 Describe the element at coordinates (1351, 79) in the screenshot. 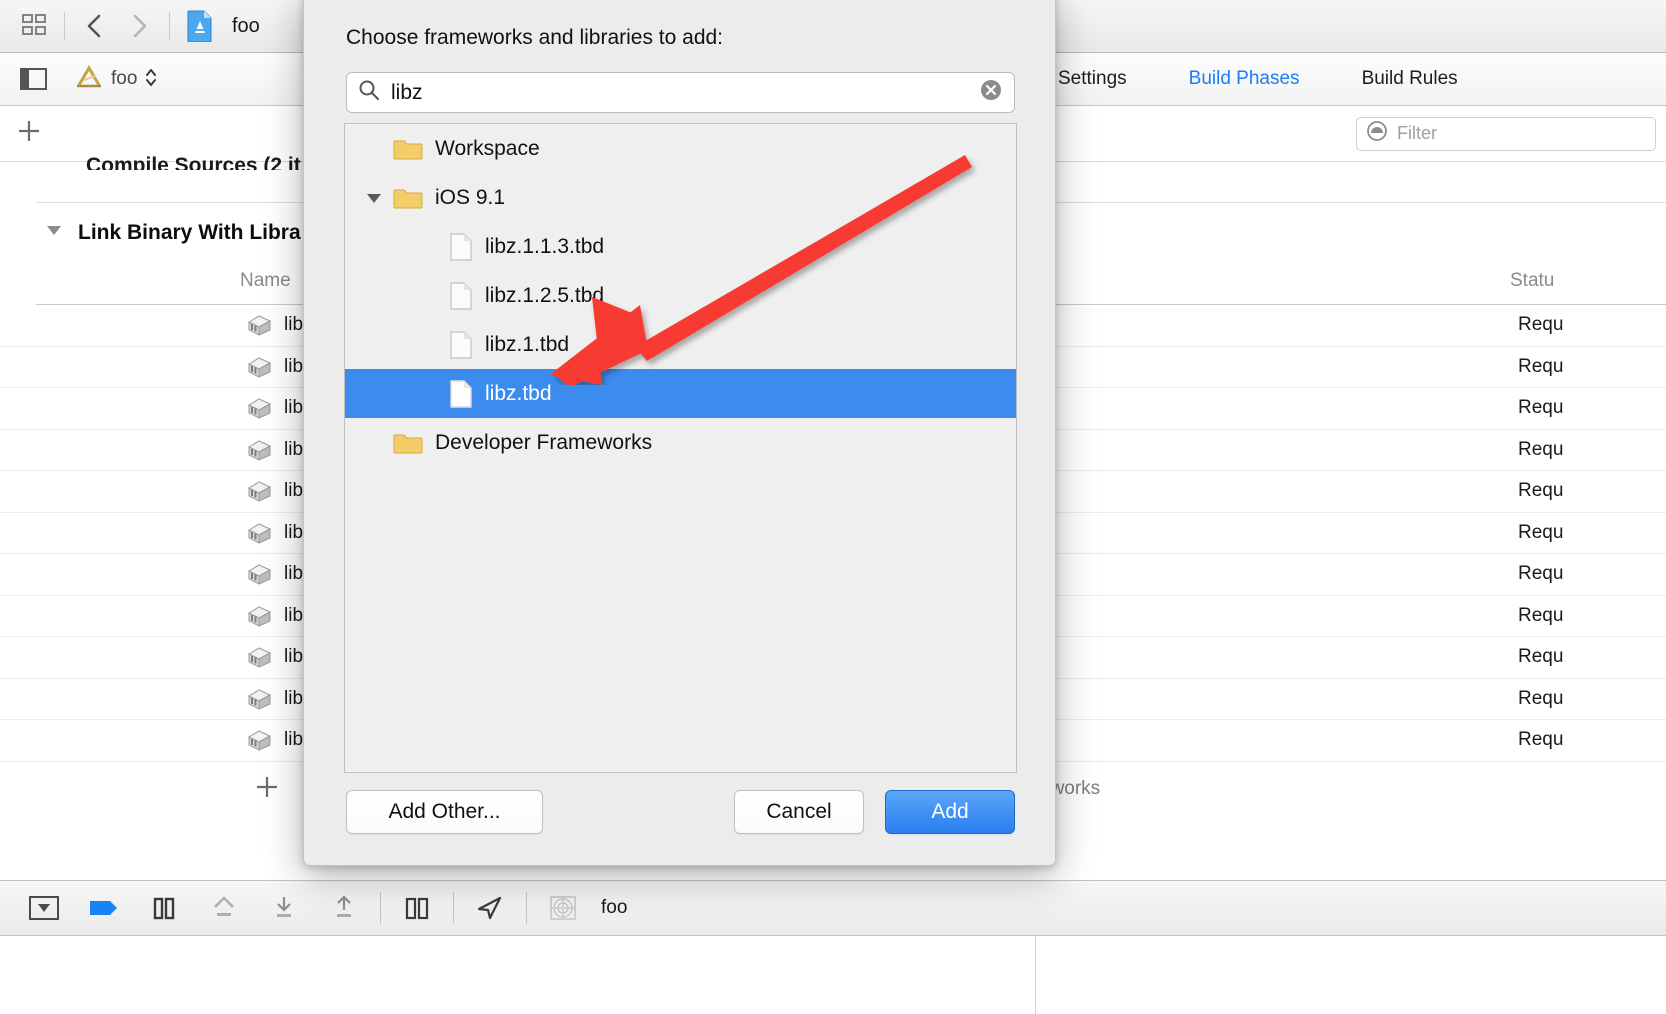

I see `editor-tab-bar: Settings Build Phases Build Rules` at that location.